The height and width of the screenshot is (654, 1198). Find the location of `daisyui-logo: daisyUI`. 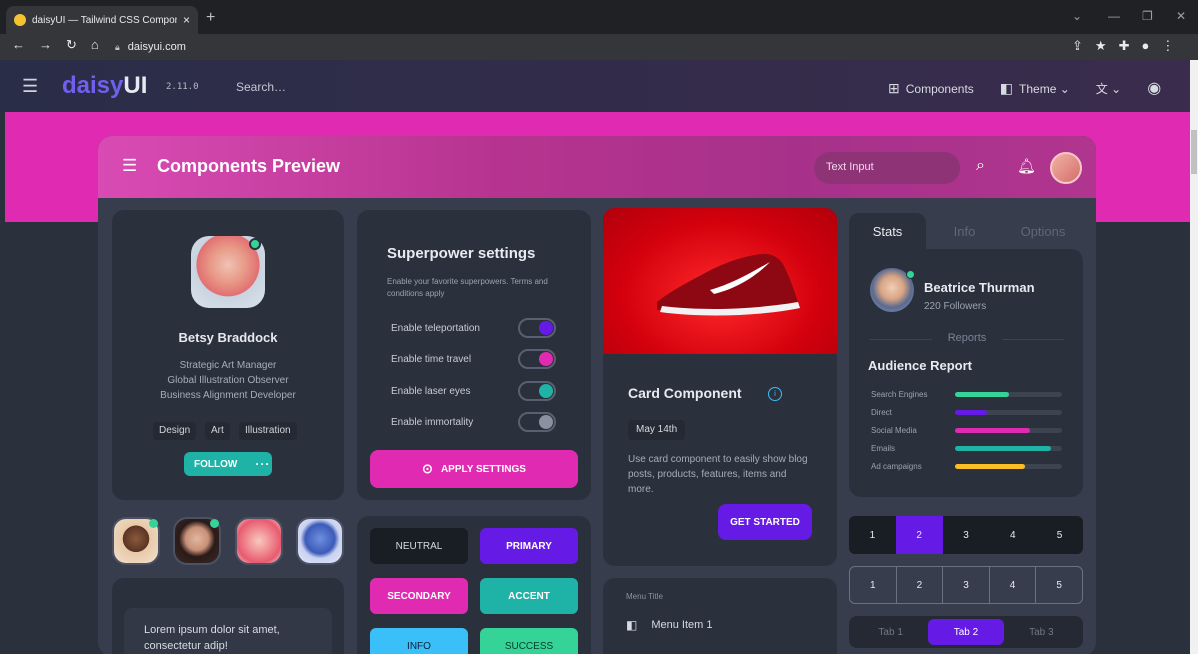

daisyui-logo: daisyUI is located at coordinates (104, 86).